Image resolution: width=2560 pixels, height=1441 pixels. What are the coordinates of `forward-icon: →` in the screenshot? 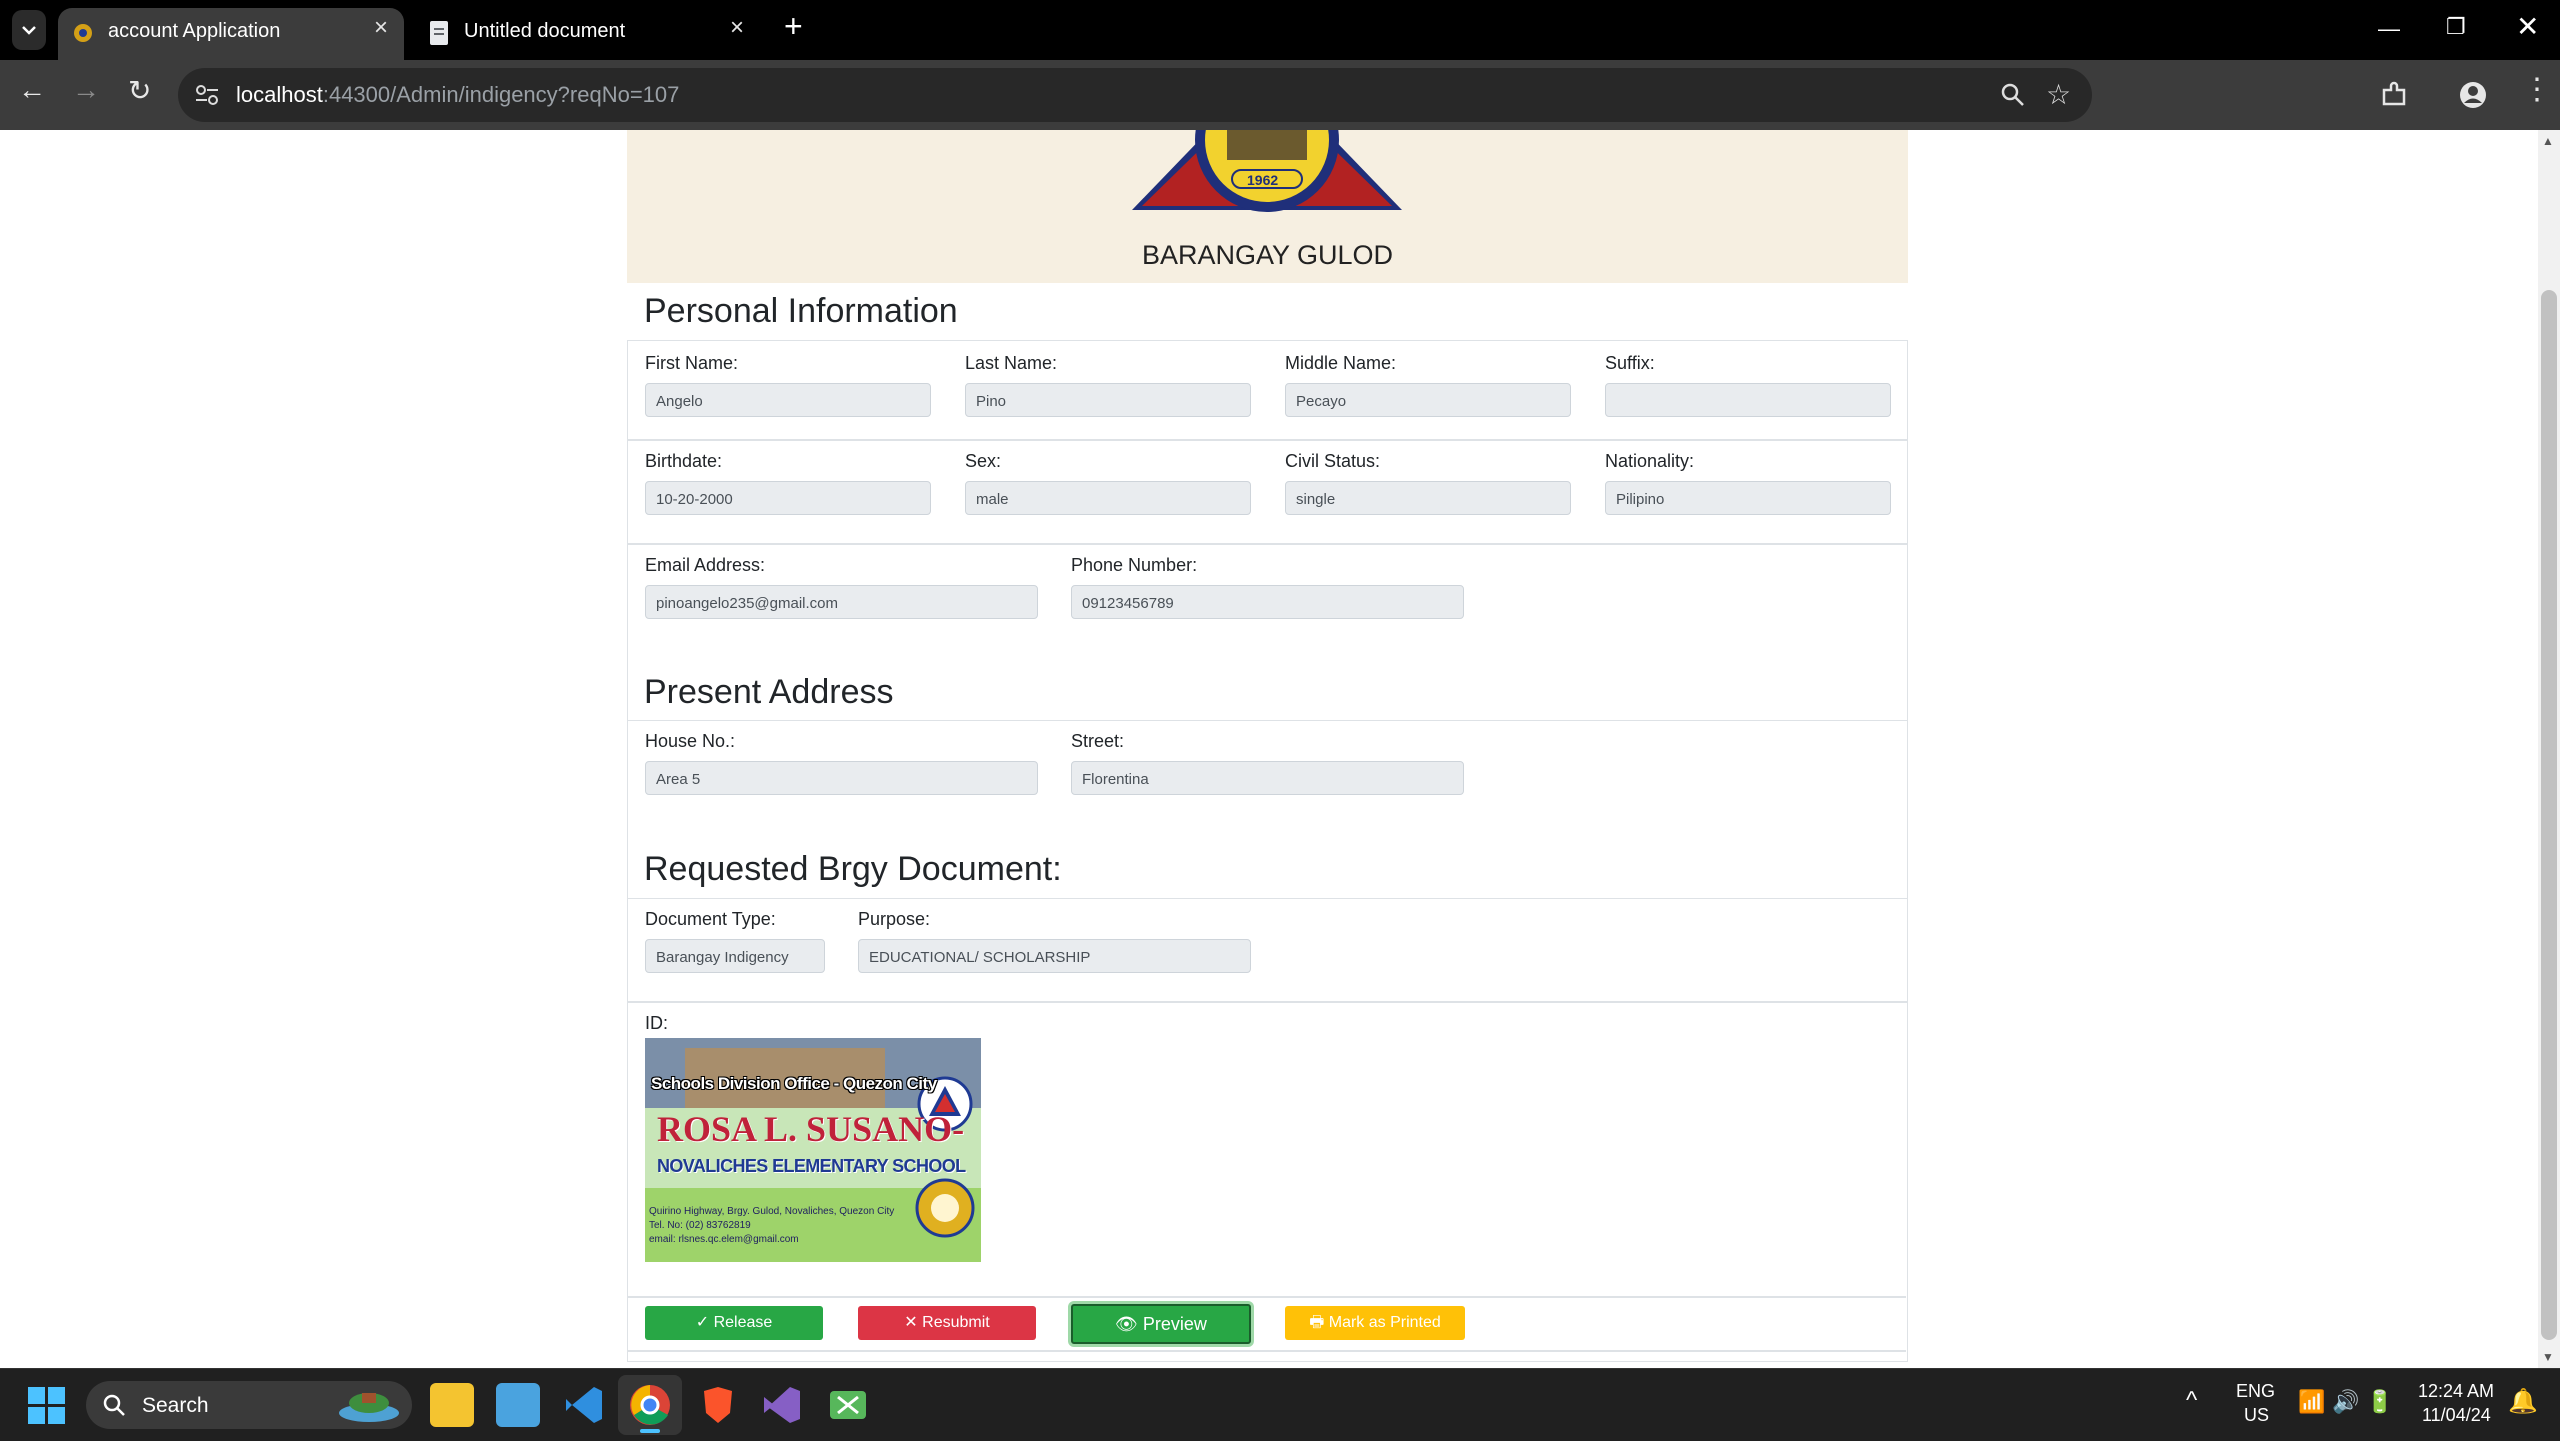 It's located at (86, 90).